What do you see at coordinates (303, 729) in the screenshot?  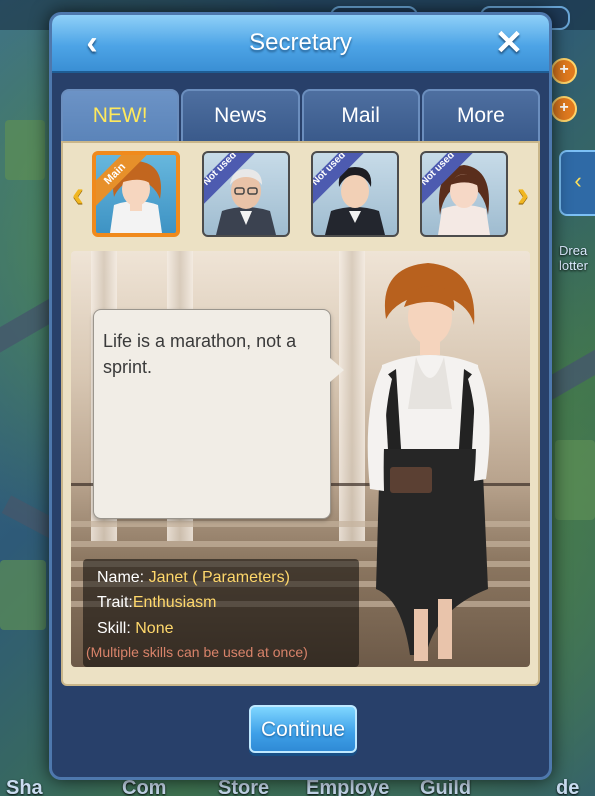 I see `continue-button: Continue` at bounding box center [303, 729].